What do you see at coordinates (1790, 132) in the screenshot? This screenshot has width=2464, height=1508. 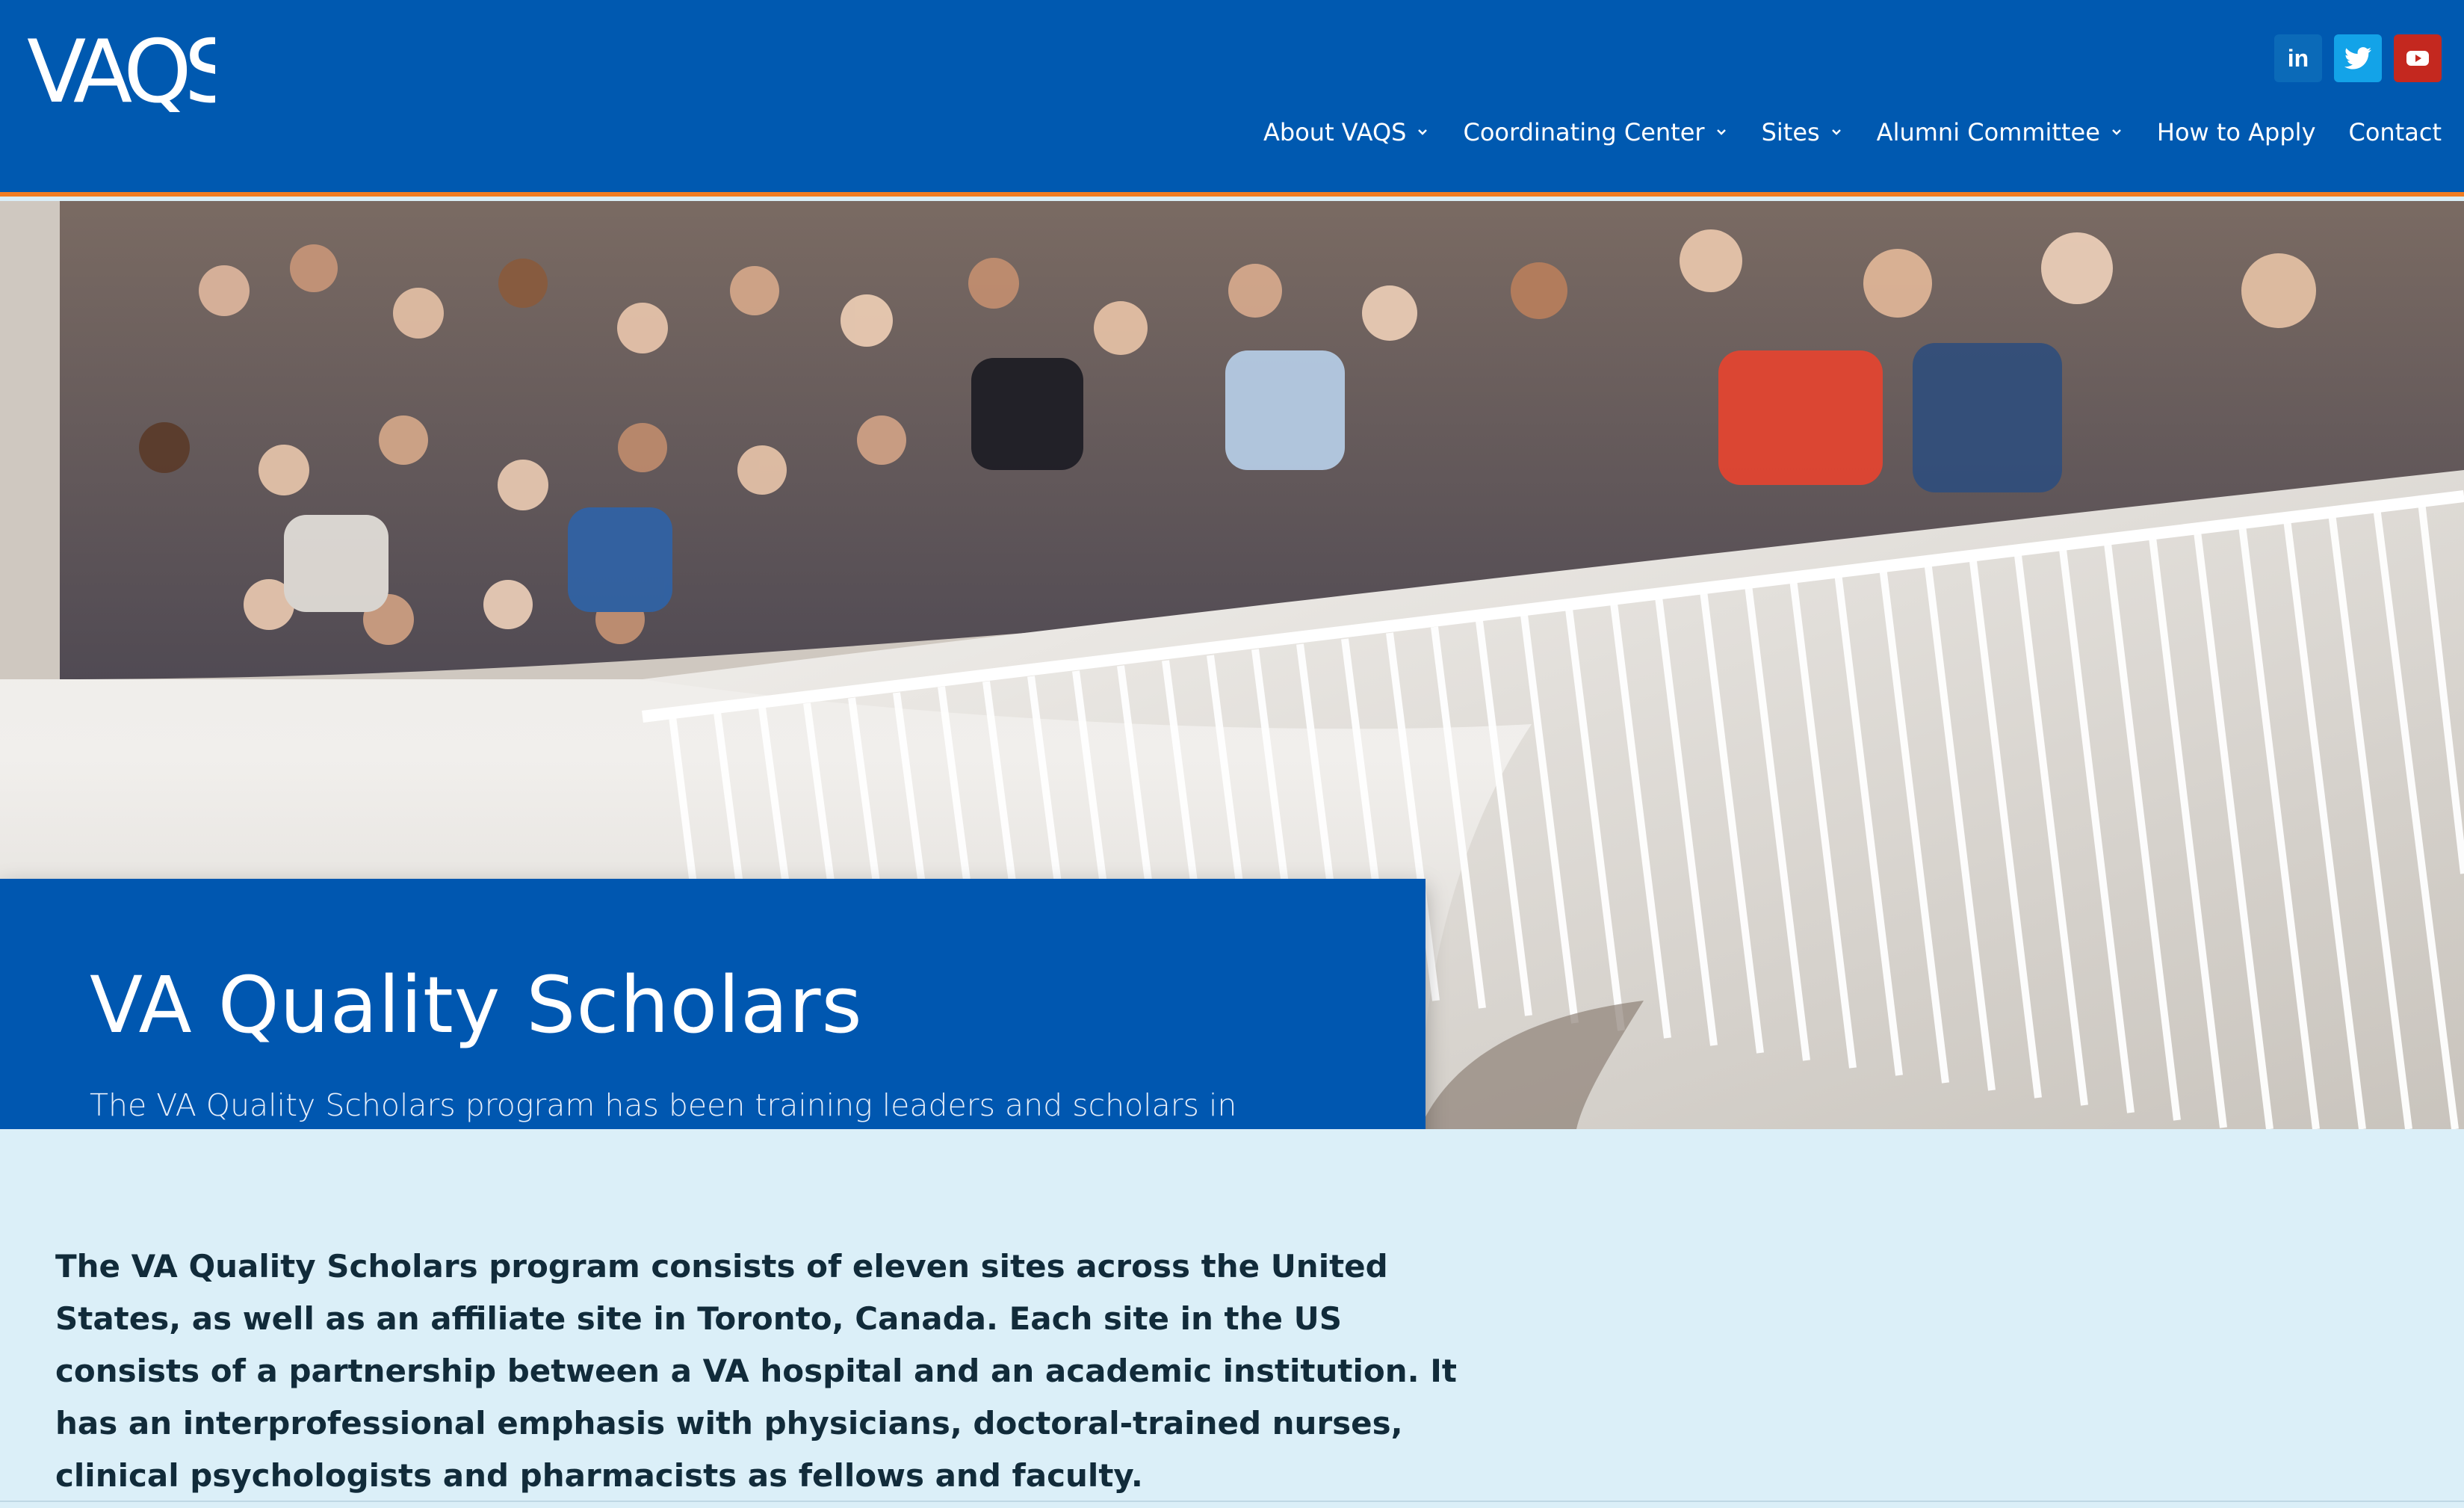 I see `nav-label: Sites` at bounding box center [1790, 132].